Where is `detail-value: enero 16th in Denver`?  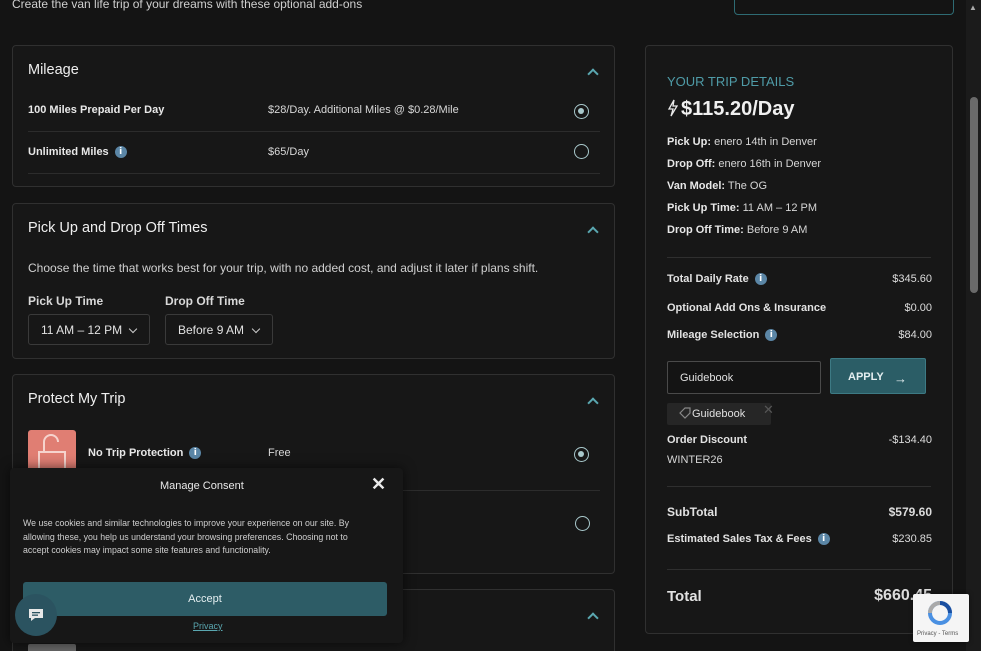 detail-value: enero 16th in Denver is located at coordinates (770, 164).